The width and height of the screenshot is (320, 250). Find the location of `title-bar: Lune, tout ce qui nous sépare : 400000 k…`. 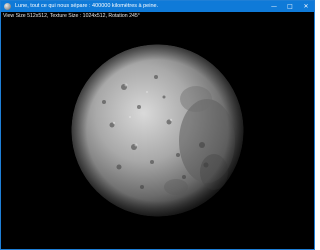

title-bar: Lune, tout ce qui nous sépare : 400000 k… is located at coordinates (157, 6).